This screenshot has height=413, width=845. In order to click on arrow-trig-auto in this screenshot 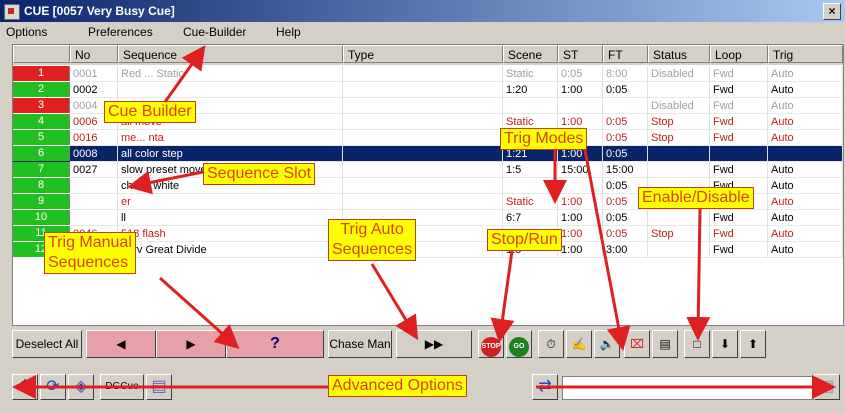, I will do `click(394, 302)`.